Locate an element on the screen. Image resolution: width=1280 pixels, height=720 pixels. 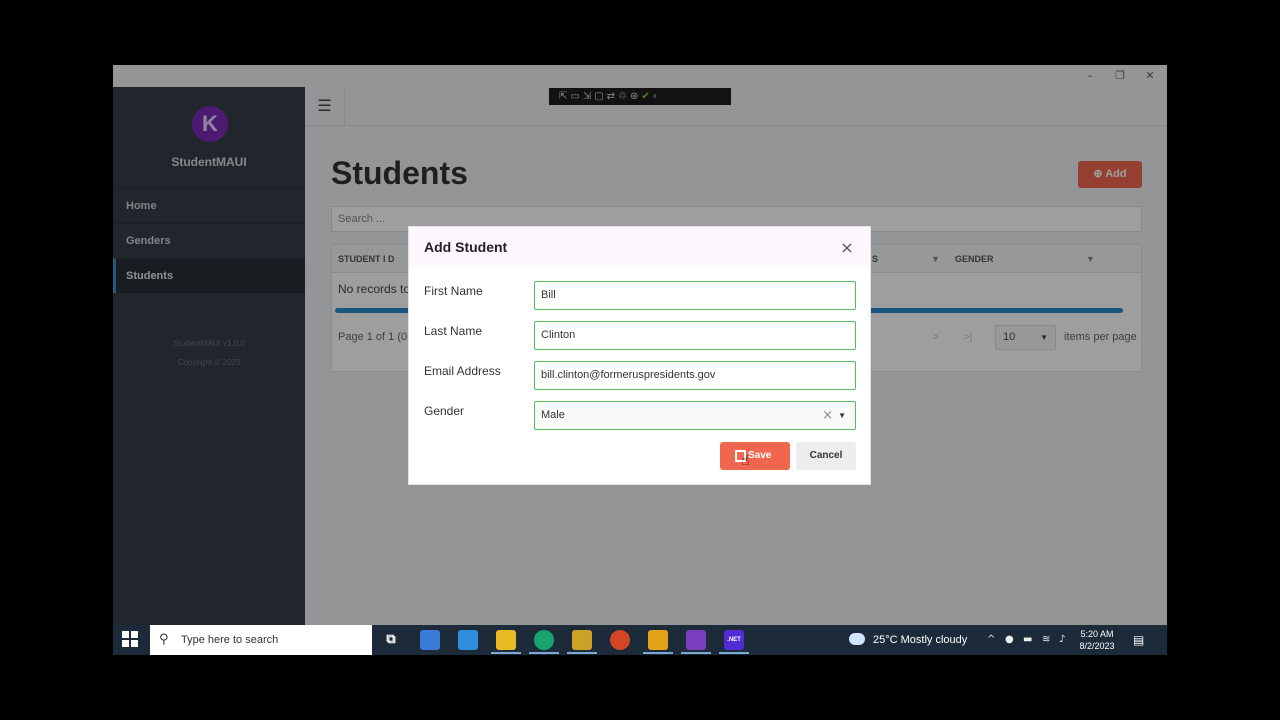
dialog-header: Add Student × is located at coordinates (639, 247).